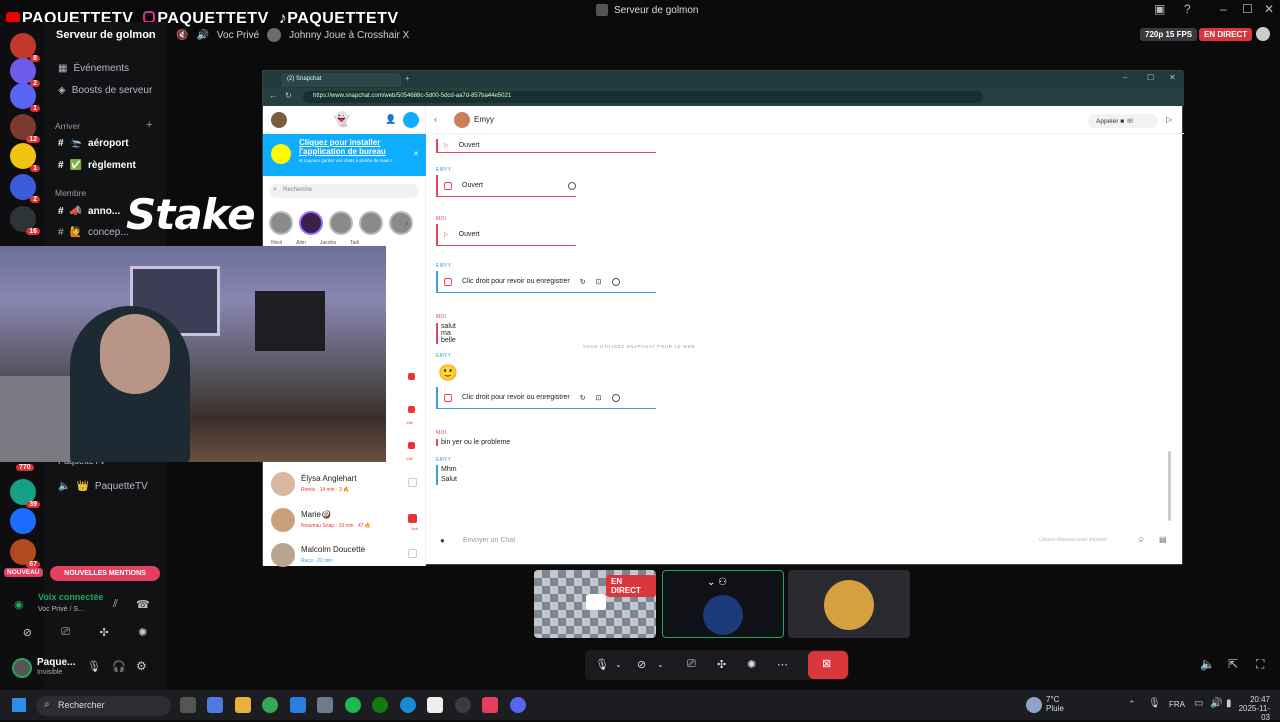 The width and height of the screenshot is (1280, 722). I want to click on help-icon: ?, so click(1187, 9).